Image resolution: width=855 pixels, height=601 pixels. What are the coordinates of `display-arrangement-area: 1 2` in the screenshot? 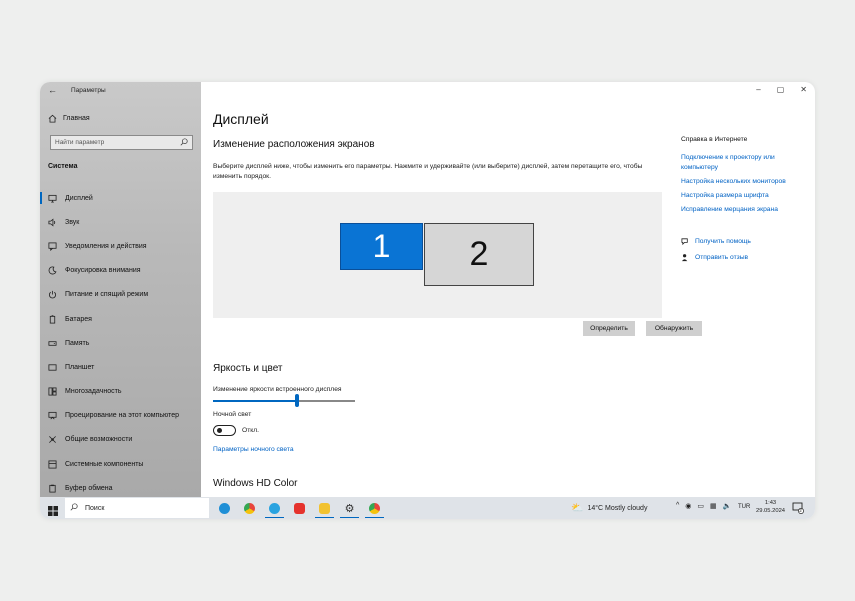 It's located at (437, 255).